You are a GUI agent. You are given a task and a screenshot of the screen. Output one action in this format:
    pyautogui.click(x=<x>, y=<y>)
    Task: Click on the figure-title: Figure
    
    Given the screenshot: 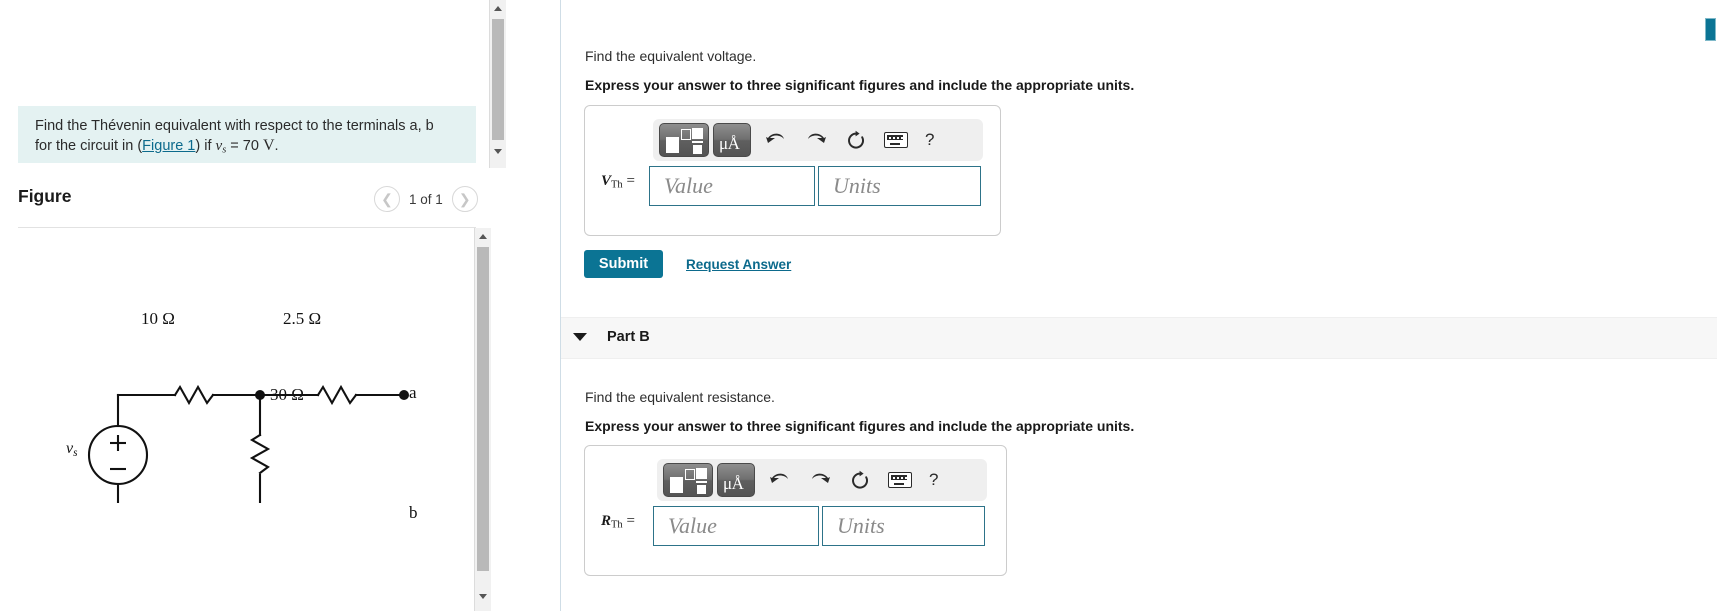 What is the action you would take?
    pyautogui.click(x=45, y=196)
    